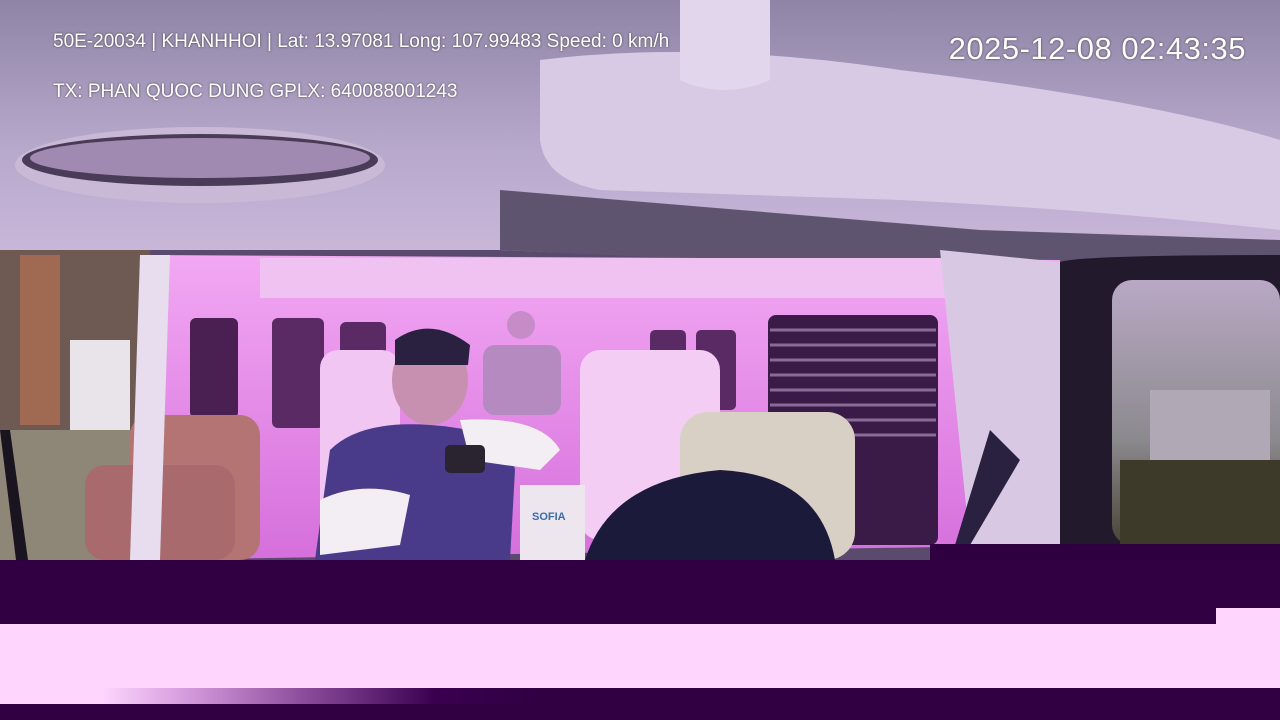 This screenshot has width=1280, height=720. I want to click on driver-license-overlay: TX: PHAN QUOC DUNG GPLX: 640088001243, so click(255, 91).